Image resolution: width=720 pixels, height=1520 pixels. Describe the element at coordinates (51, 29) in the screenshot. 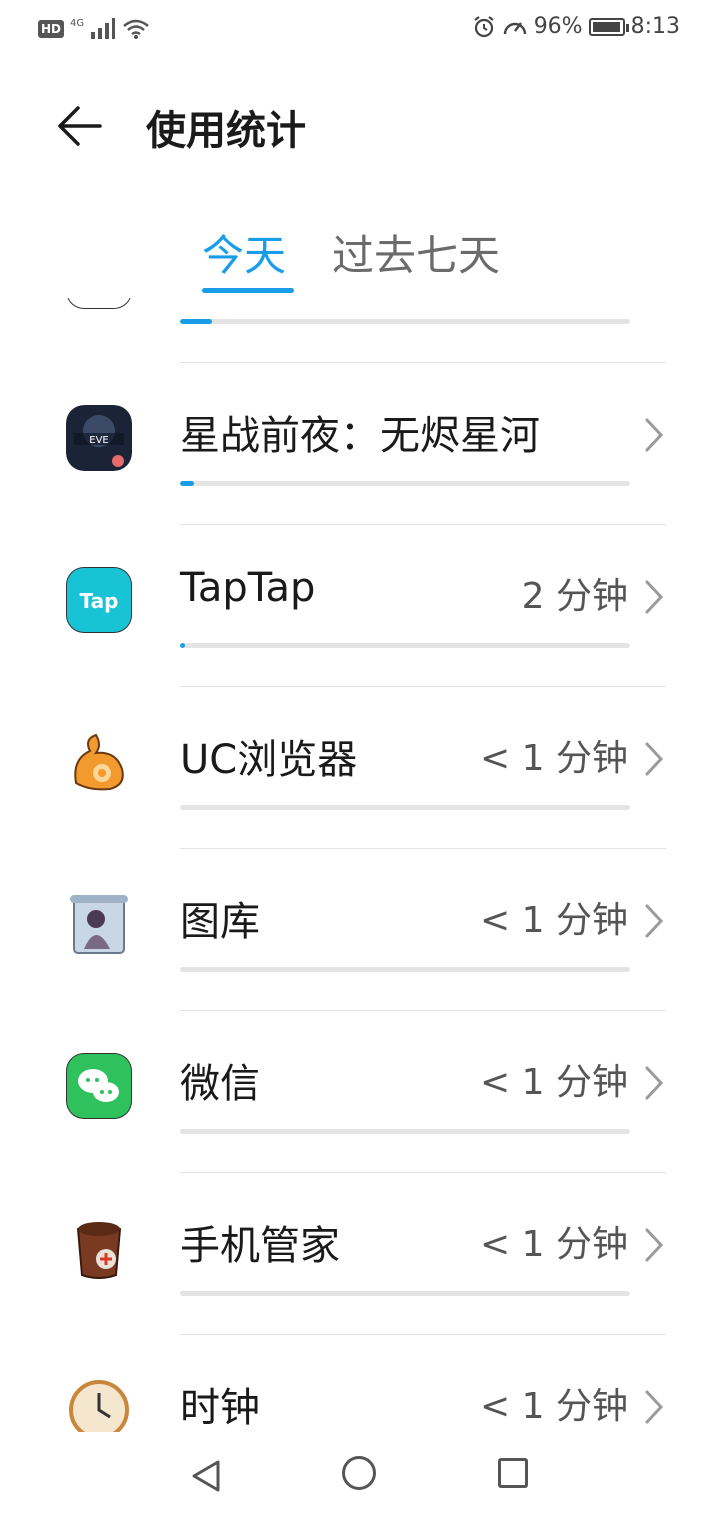

I see `hd-badge: HD` at that location.